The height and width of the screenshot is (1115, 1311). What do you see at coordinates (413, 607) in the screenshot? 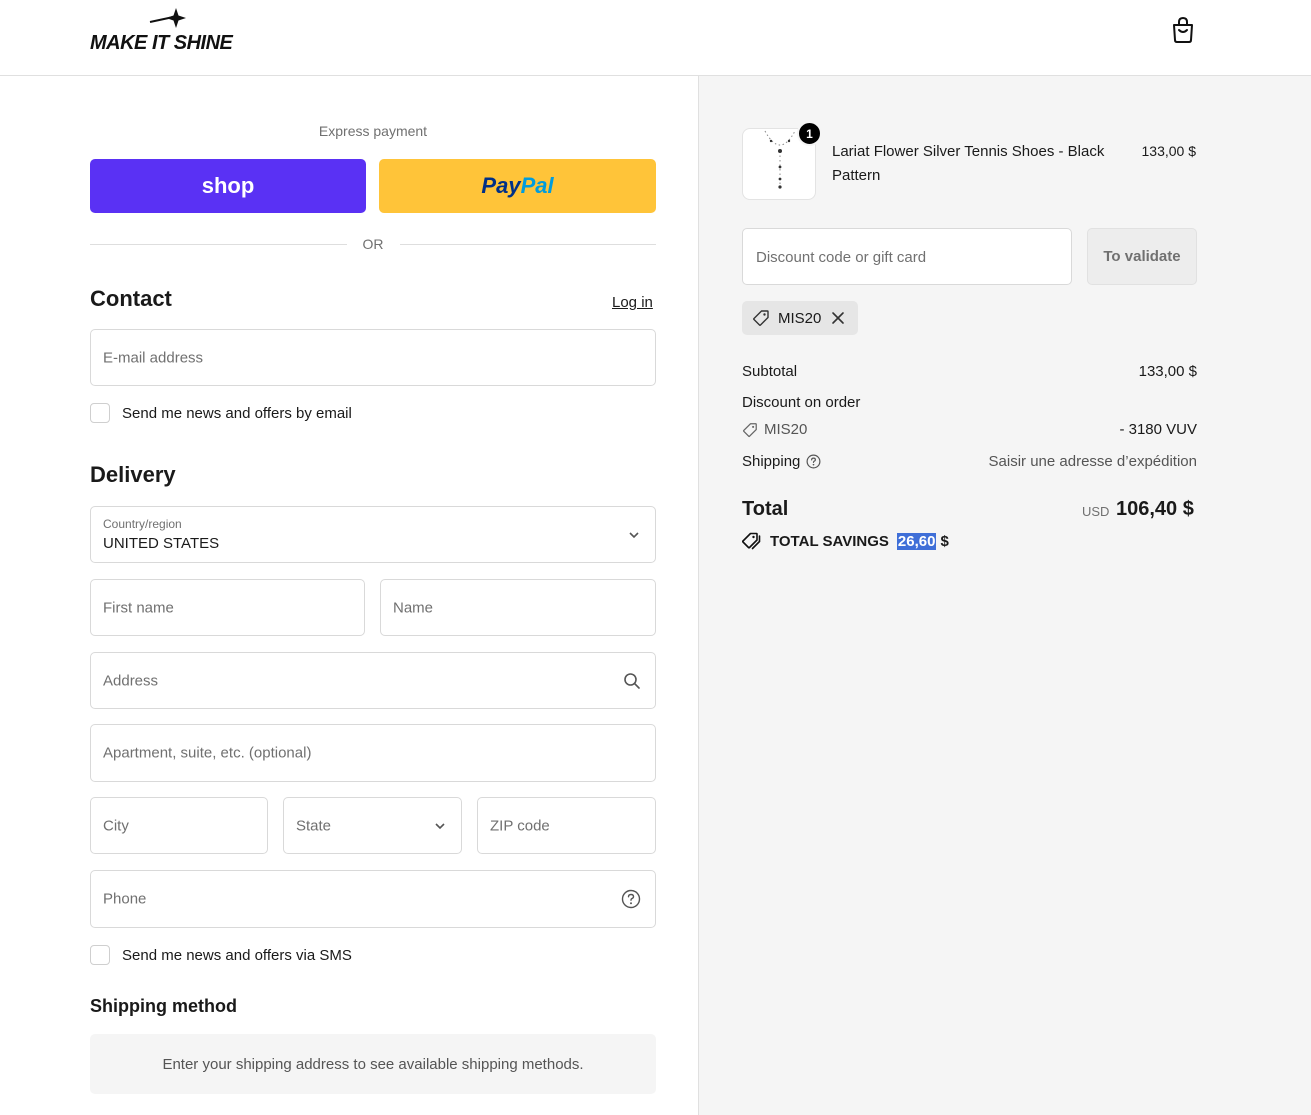
I see `name-placeholder: Name` at bounding box center [413, 607].